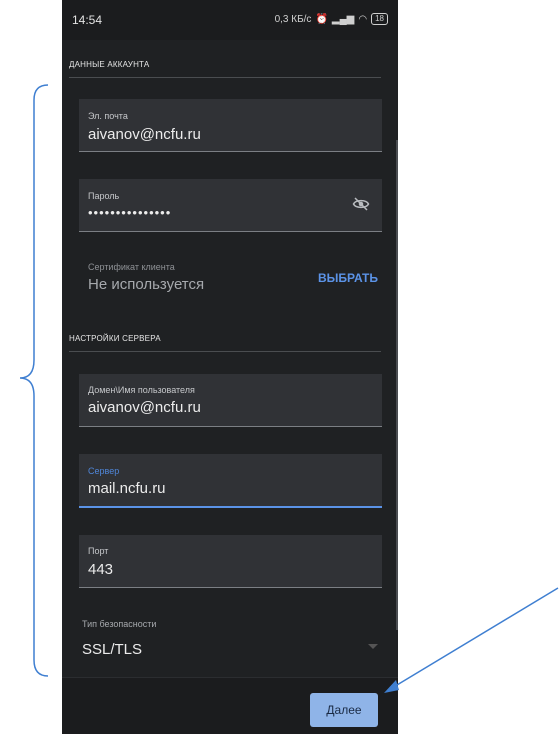  What do you see at coordinates (475, 638) in the screenshot?
I see `pointer-arrow` at bounding box center [475, 638].